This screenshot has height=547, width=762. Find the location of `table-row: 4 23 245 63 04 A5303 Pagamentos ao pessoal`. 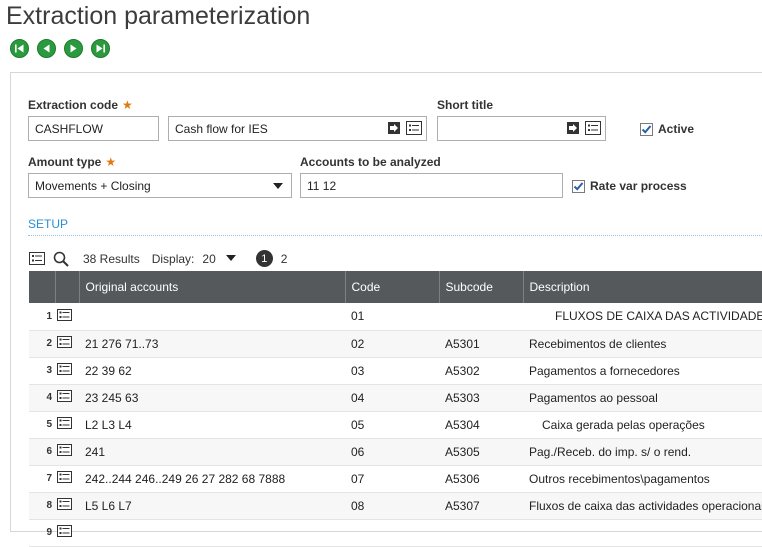

table-row: 4 23 245 63 04 A5303 Pagamentos ao pessoal is located at coordinates (395, 398).